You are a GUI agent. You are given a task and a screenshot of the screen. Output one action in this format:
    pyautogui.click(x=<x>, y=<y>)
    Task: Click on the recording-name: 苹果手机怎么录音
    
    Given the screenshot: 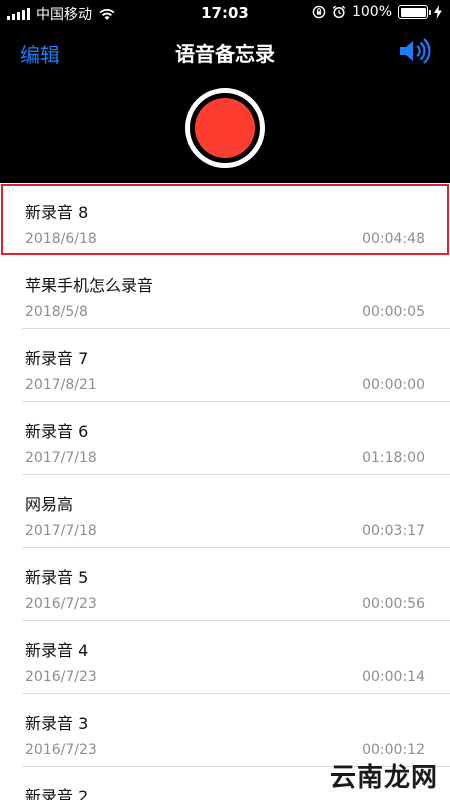 What is the action you would take?
    pyautogui.click(x=89, y=285)
    